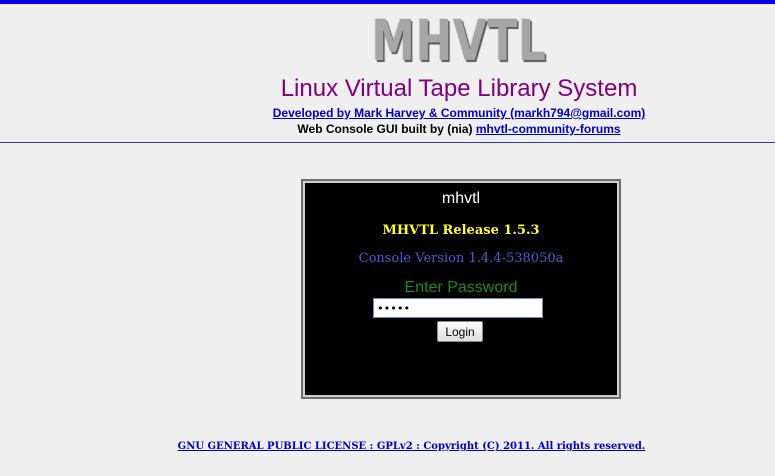  What do you see at coordinates (461, 258) in the screenshot?
I see `console-version: Console Version 1.4.4-538050a` at bounding box center [461, 258].